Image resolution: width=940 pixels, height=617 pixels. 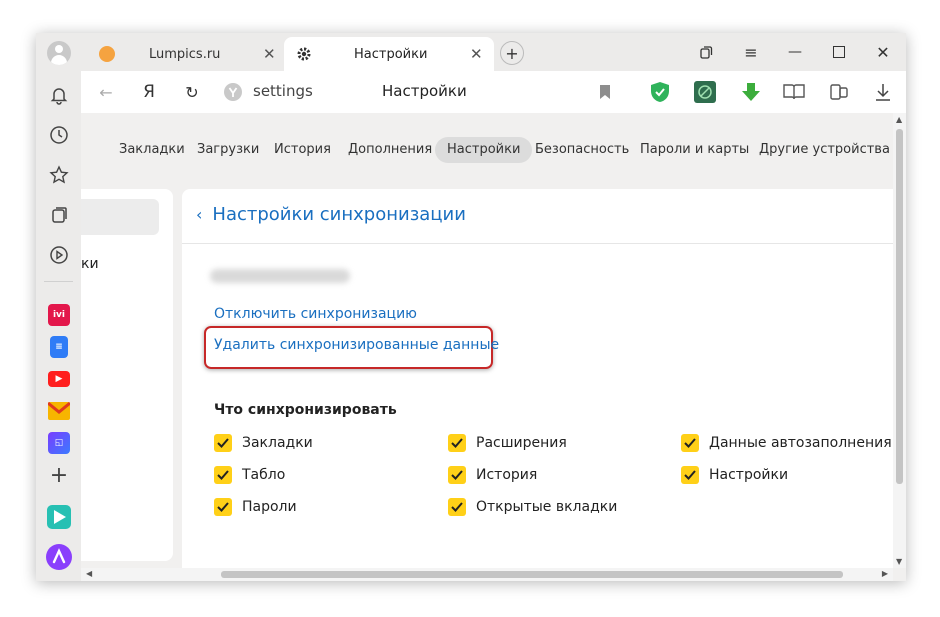 I want to click on hamburger-icon: ≡, so click(x=751, y=52).